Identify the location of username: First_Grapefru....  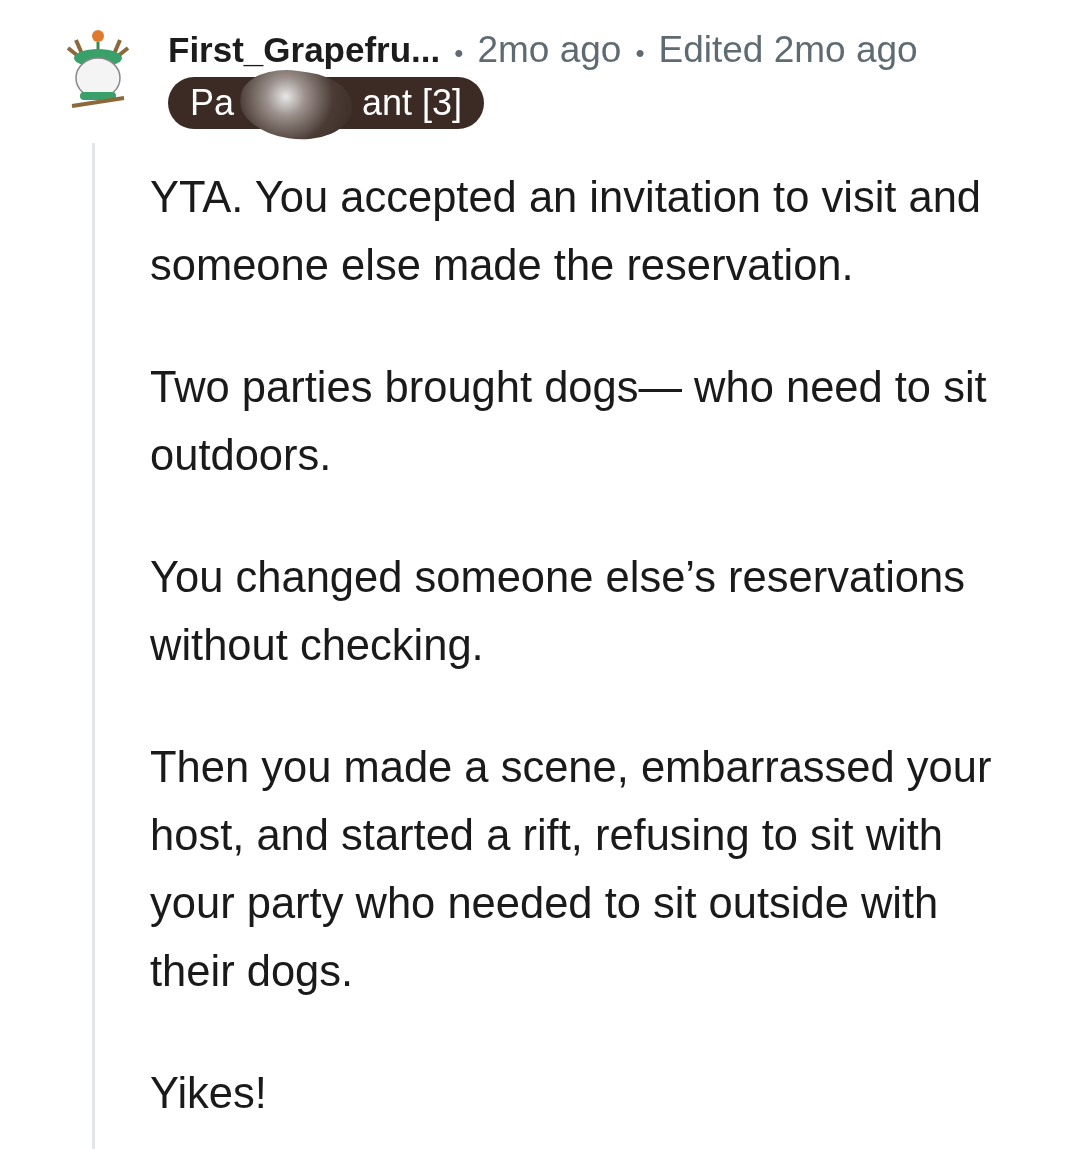
(304, 50).